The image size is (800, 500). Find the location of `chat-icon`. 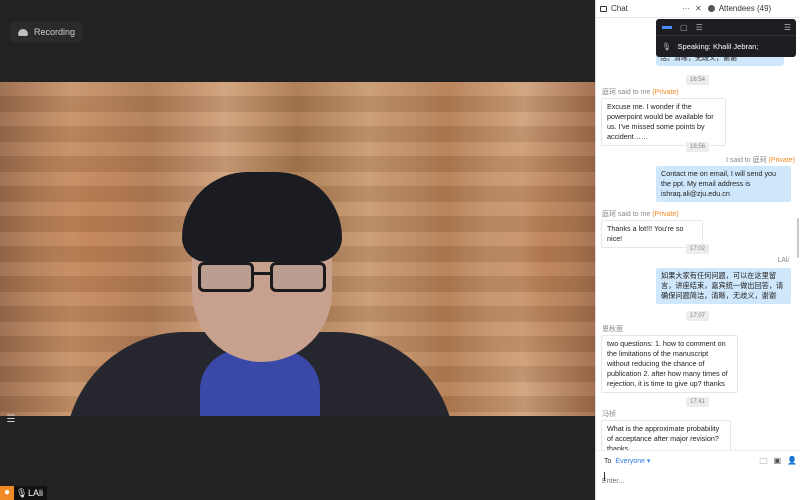

chat-icon is located at coordinates (603, 8).